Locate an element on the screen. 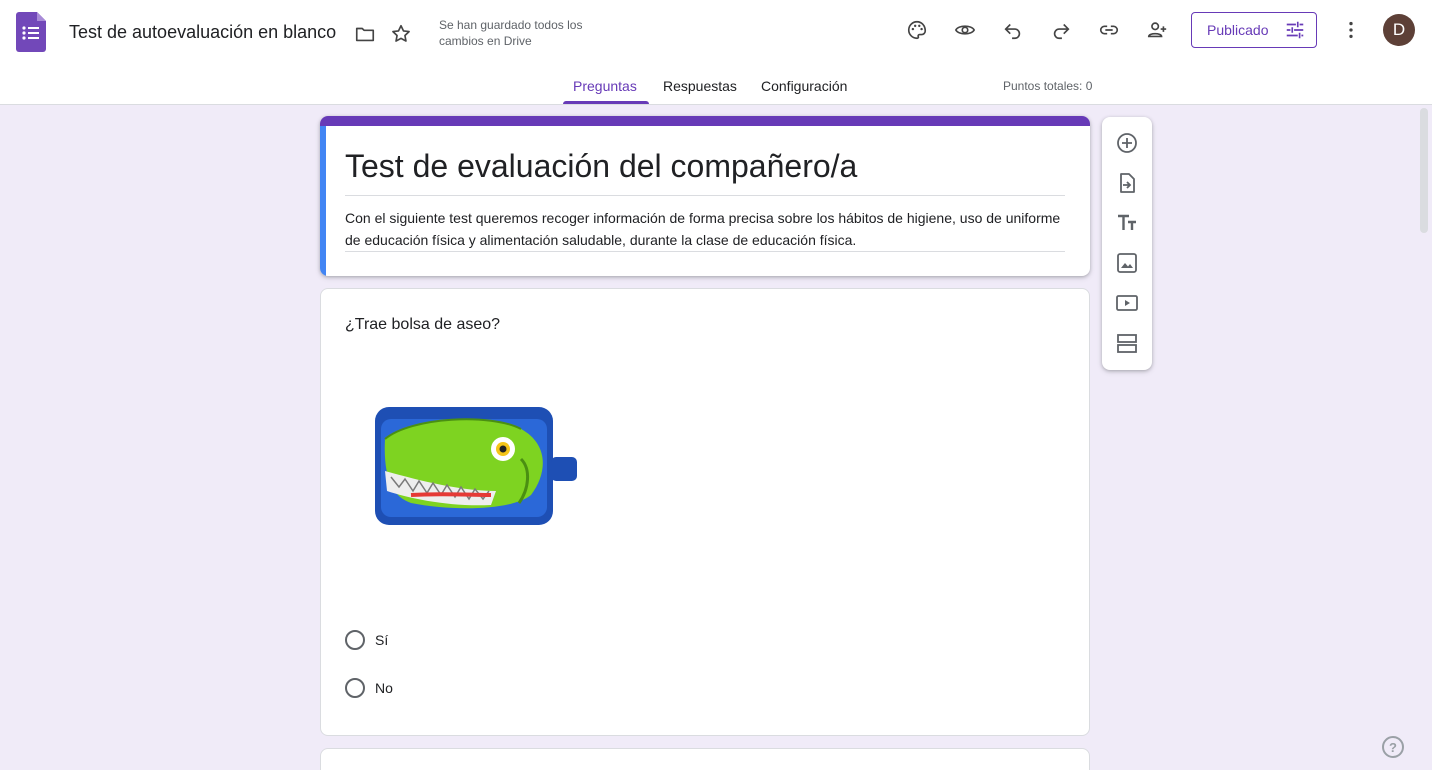 This screenshot has height=770, width=1432. question-title: ¿Trae bolsa de aseo? is located at coordinates (423, 324).